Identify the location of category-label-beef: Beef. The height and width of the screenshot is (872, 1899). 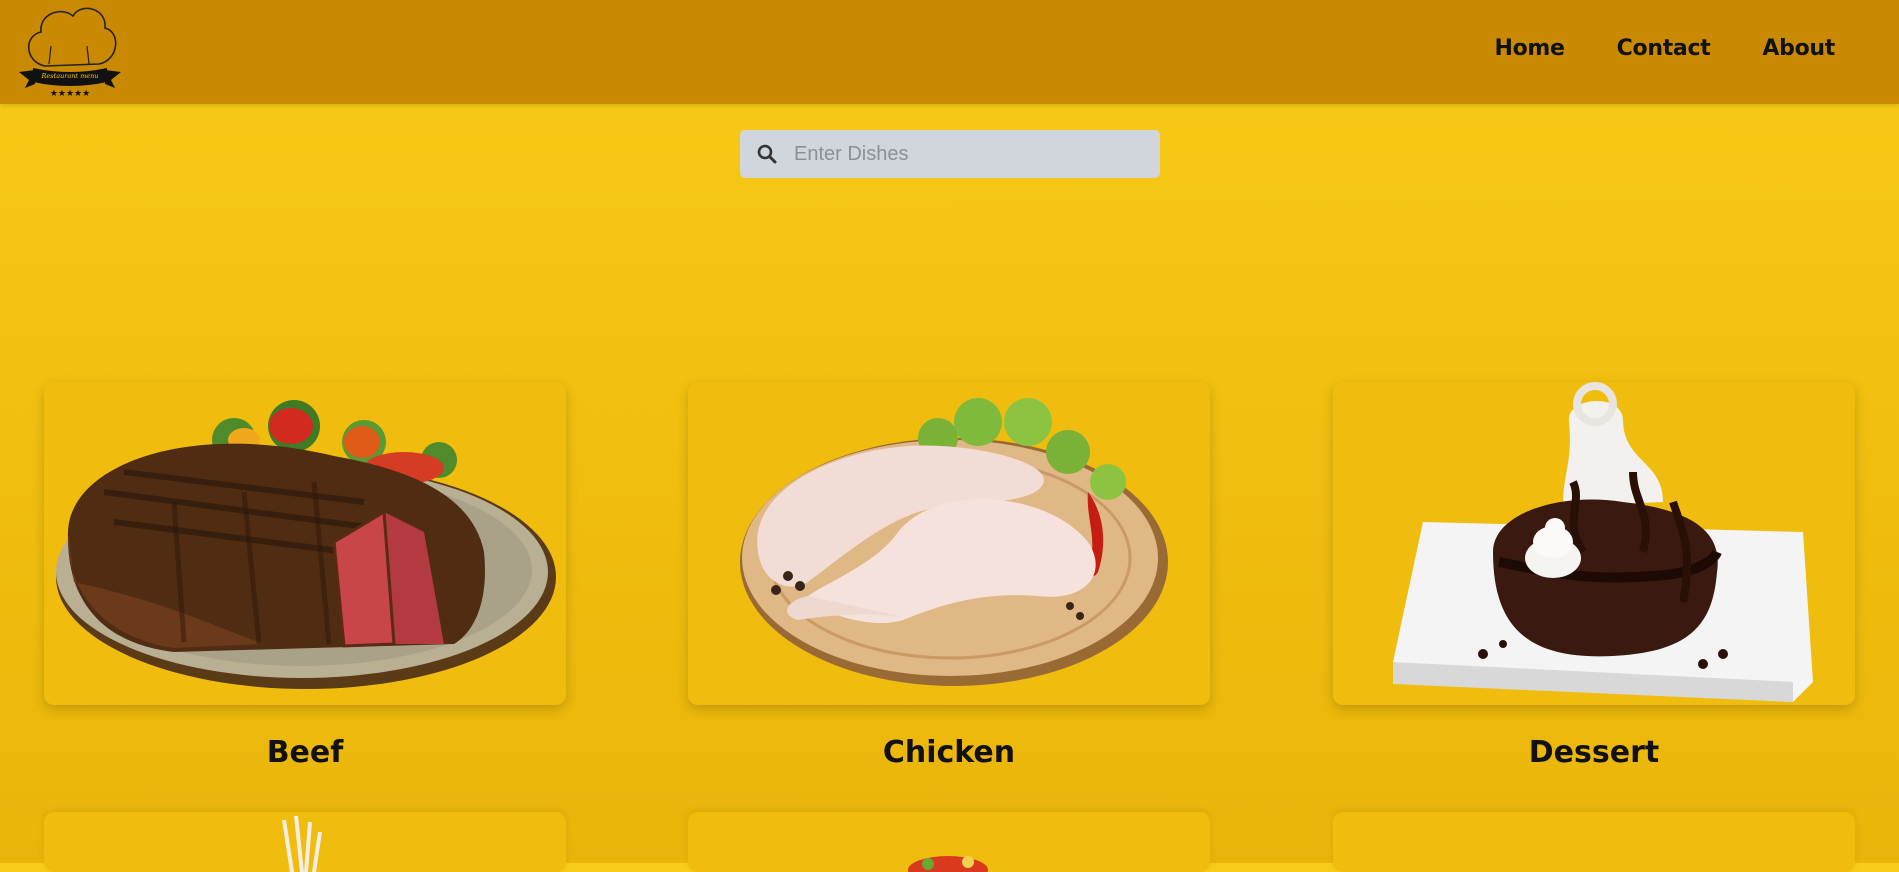
(305, 752).